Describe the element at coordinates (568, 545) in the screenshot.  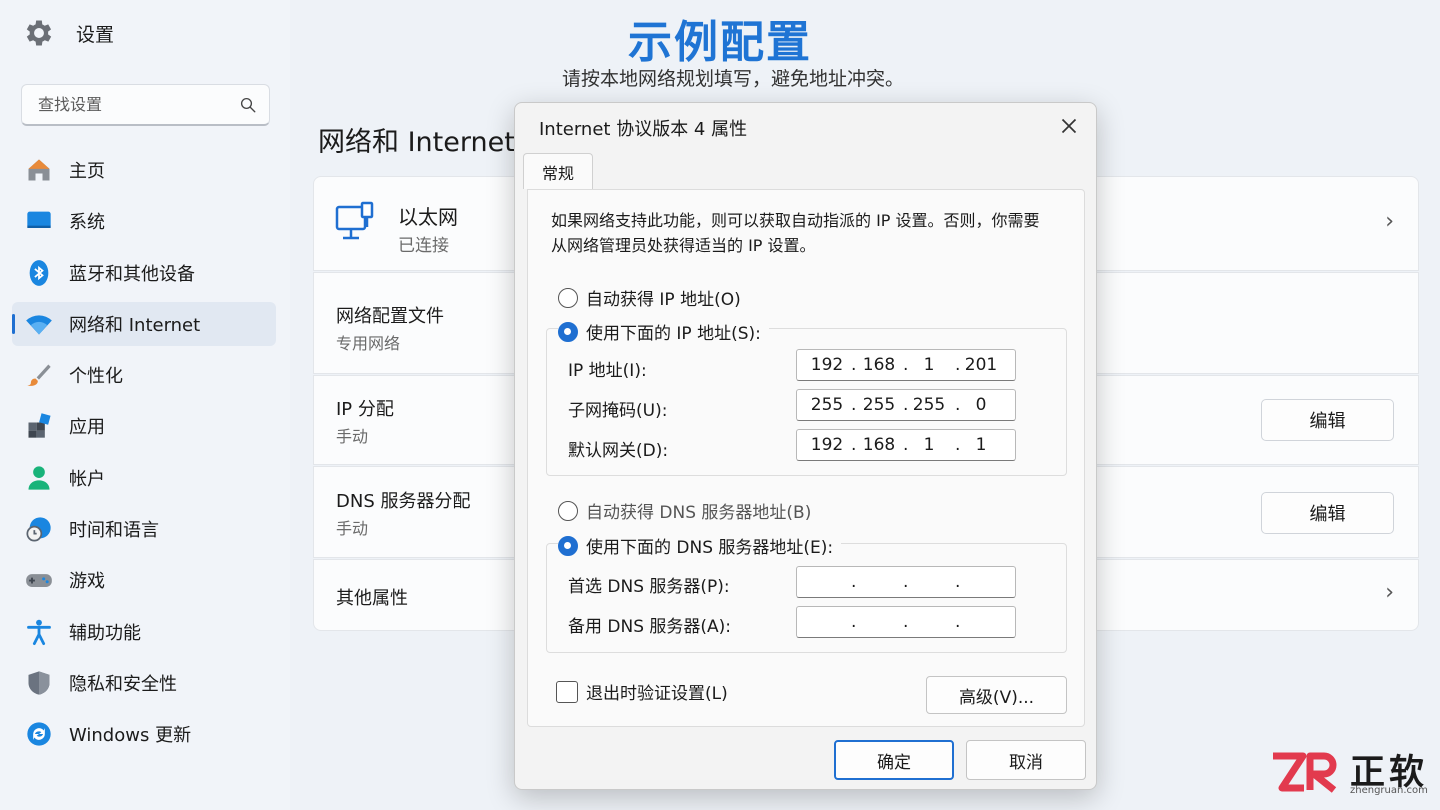
I see `radio-dns-manual-button` at that location.